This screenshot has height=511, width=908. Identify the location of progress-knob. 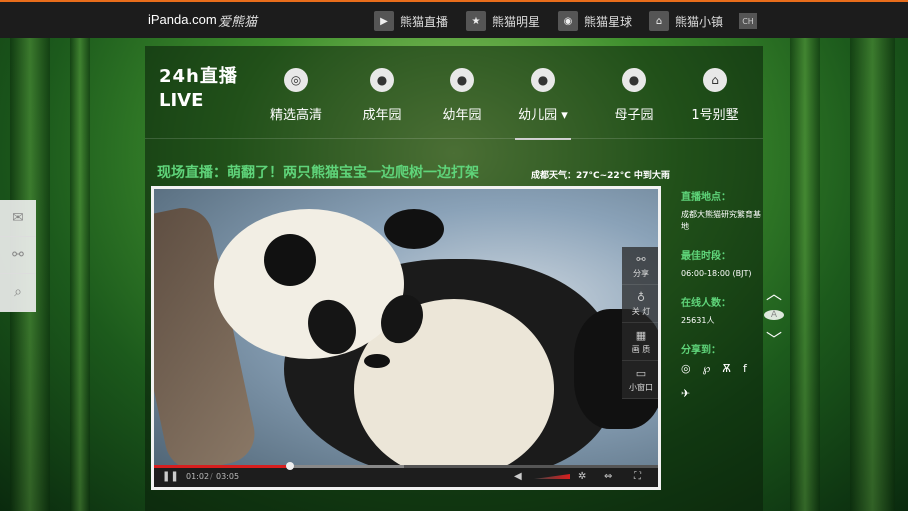
(290, 466).